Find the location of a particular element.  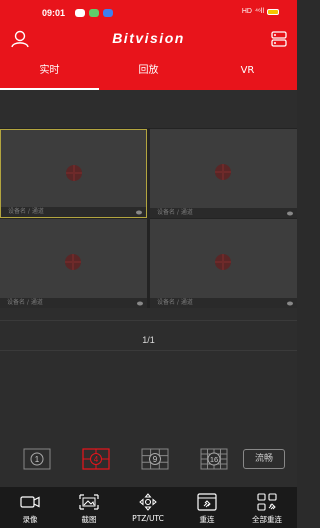

snapshot-icon is located at coordinates (89, 502).